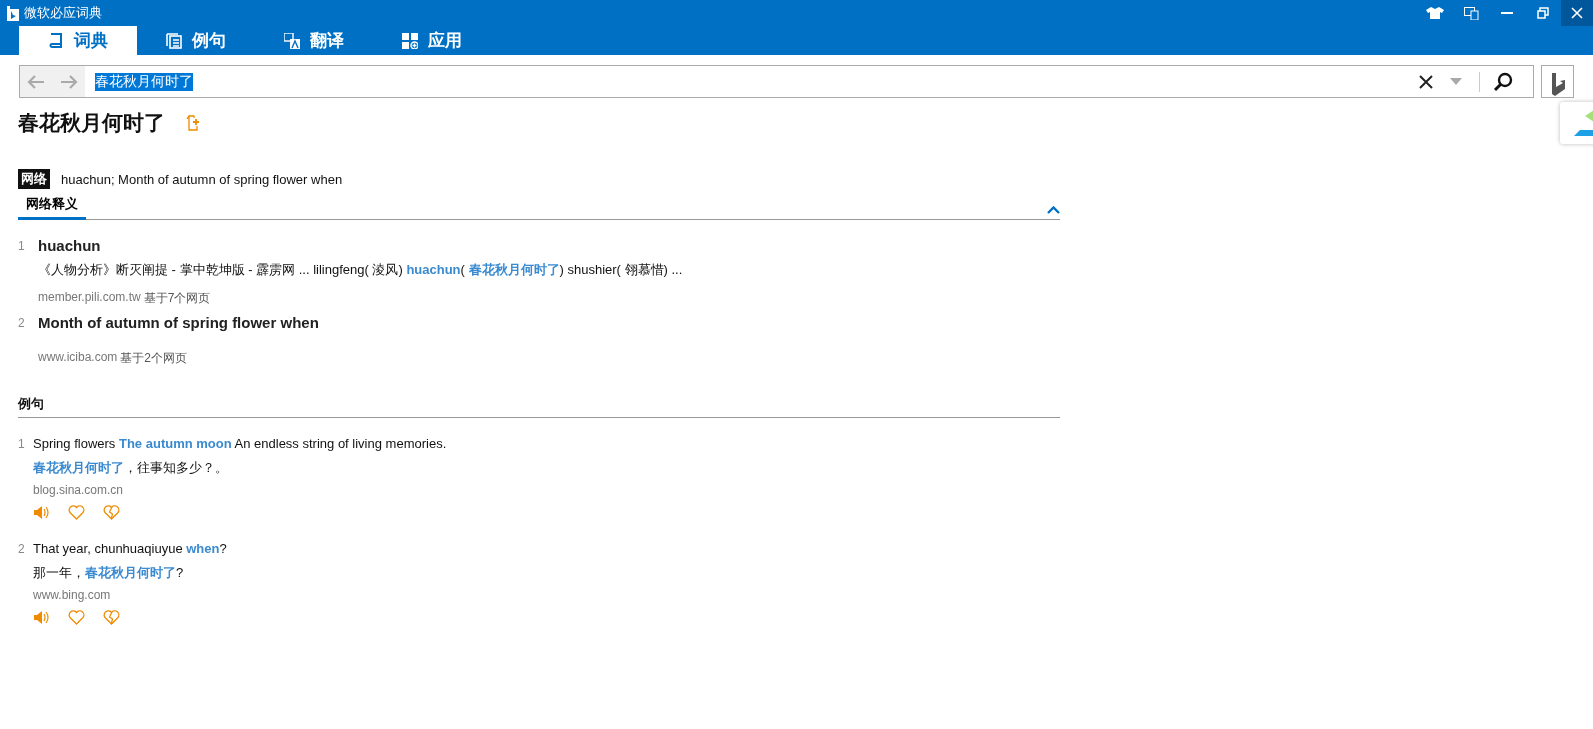  I want to click on source-link: member.pili.com.tw, so click(89, 298).